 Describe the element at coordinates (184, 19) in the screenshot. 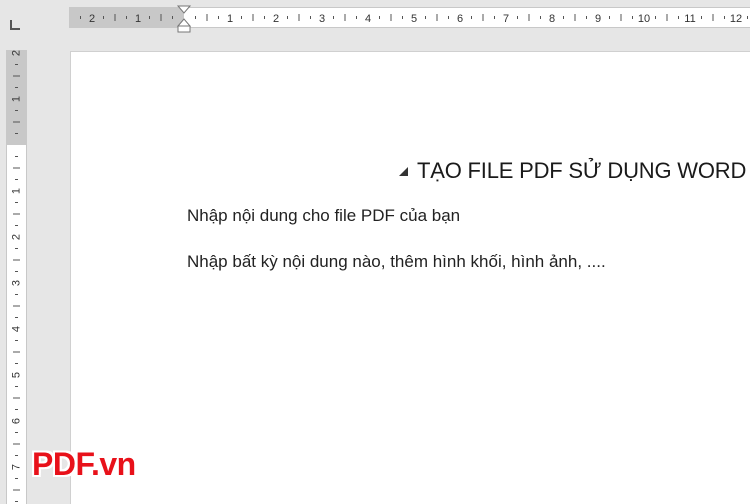

I see `indent-marker-icon` at that location.